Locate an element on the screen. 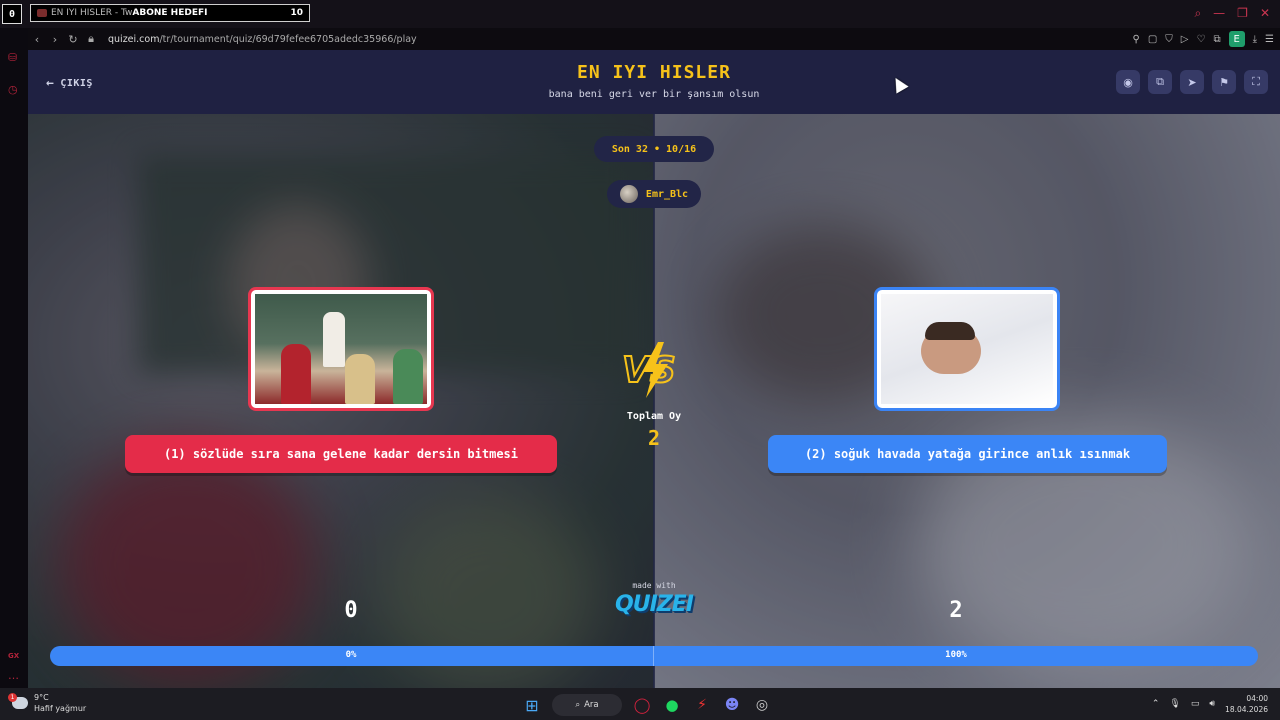  taskbar-apps: ⊞ ⌕ Ara ◯ ● ⚡︎ ☻ ◎ is located at coordinates (647, 705).